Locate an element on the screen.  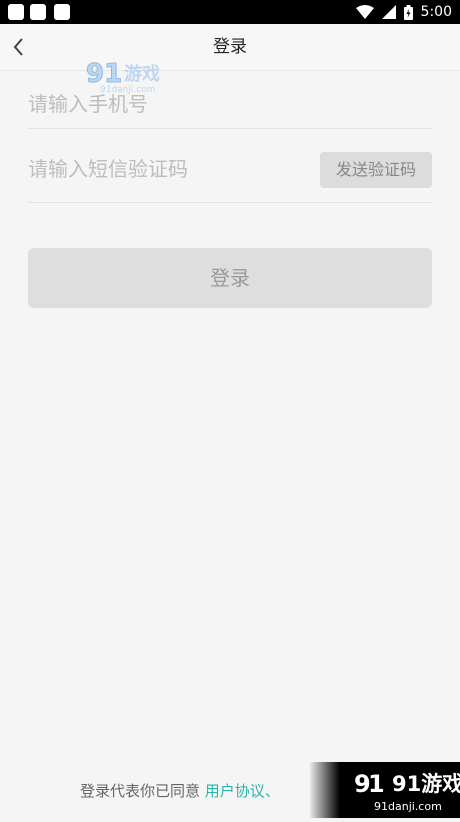
code-field-row: 发送验证码 is located at coordinates (230, 169).